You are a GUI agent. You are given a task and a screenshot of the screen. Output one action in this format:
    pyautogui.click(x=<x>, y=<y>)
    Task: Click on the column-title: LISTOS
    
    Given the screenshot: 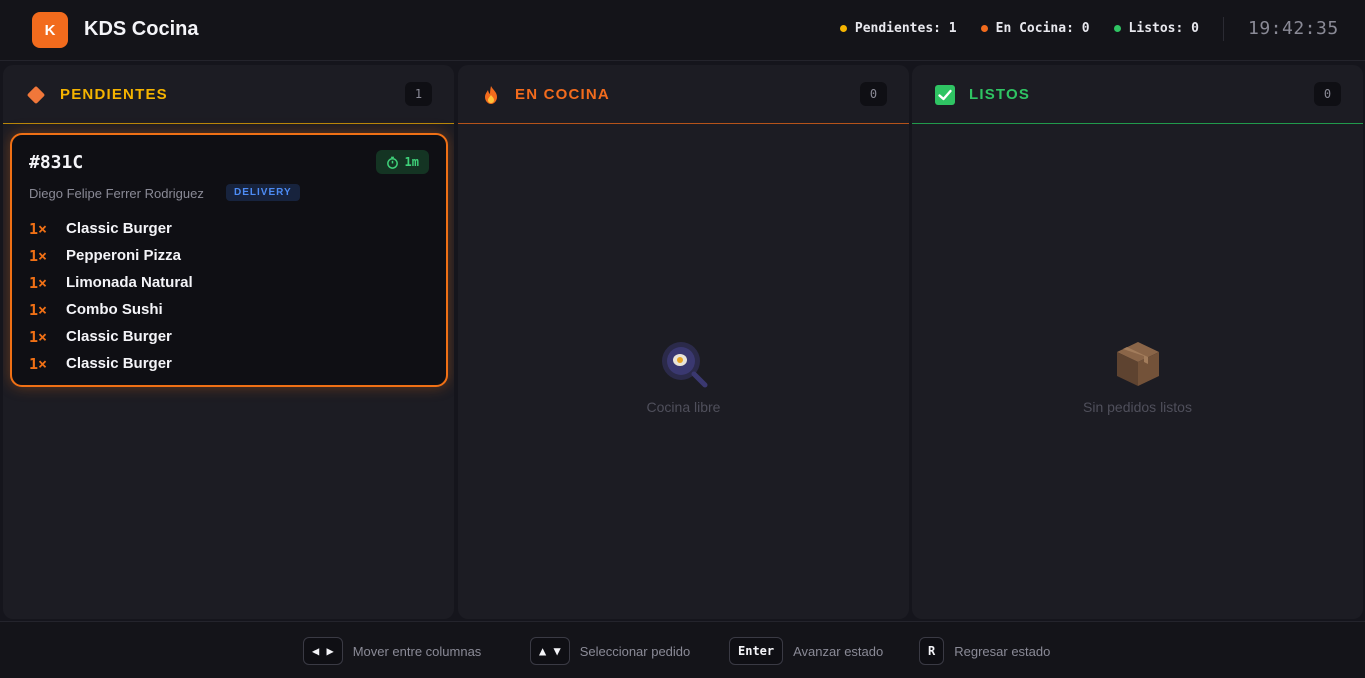 What is the action you would take?
    pyautogui.click(x=1000, y=94)
    